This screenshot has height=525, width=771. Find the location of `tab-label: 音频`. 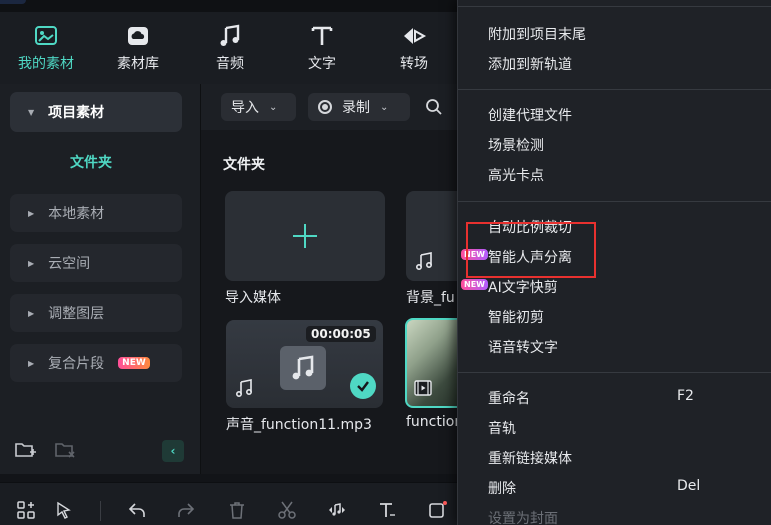

tab-label: 音频 is located at coordinates (230, 64).